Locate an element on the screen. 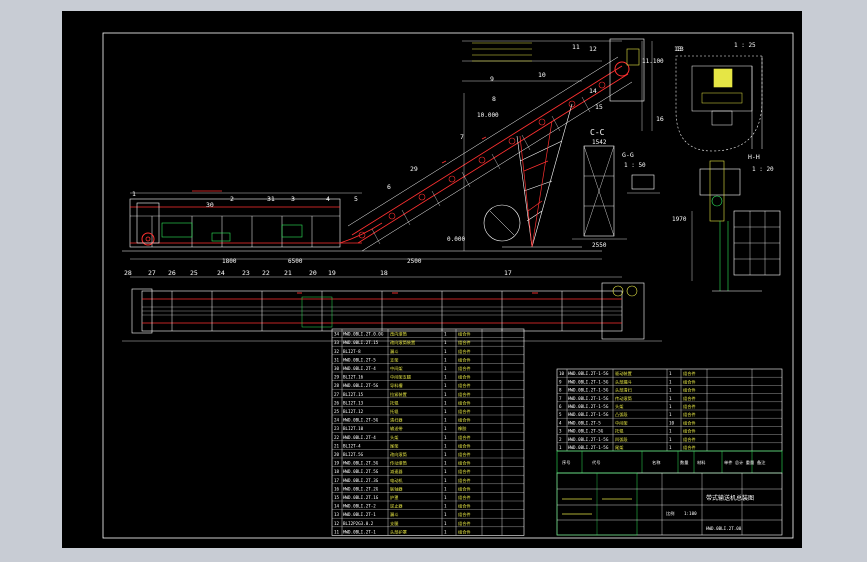  bom-row: 30 HWD.0BLI.2T-4 中间架 1 组合件 is located at coordinates (402, 368).